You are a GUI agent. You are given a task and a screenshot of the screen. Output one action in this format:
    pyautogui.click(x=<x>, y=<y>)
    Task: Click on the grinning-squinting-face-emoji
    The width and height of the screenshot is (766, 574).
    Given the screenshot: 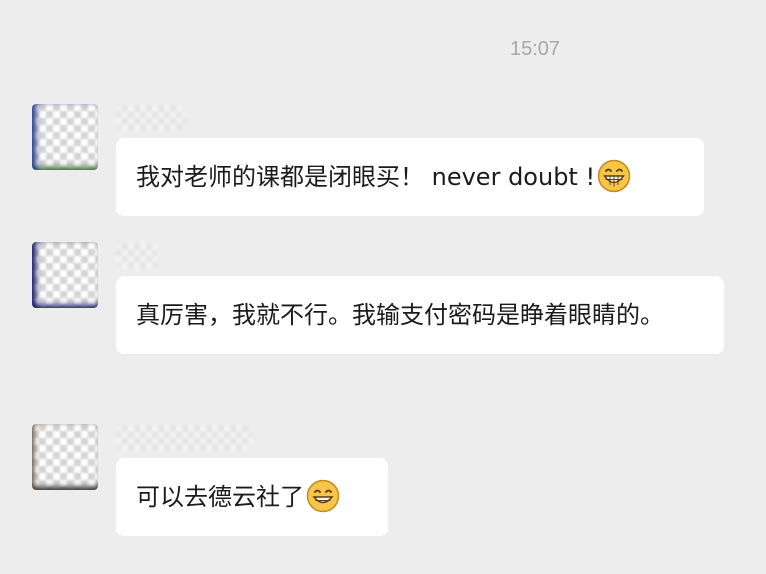 What is the action you would take?
    pyautogui.click(x=323, y=496)
    